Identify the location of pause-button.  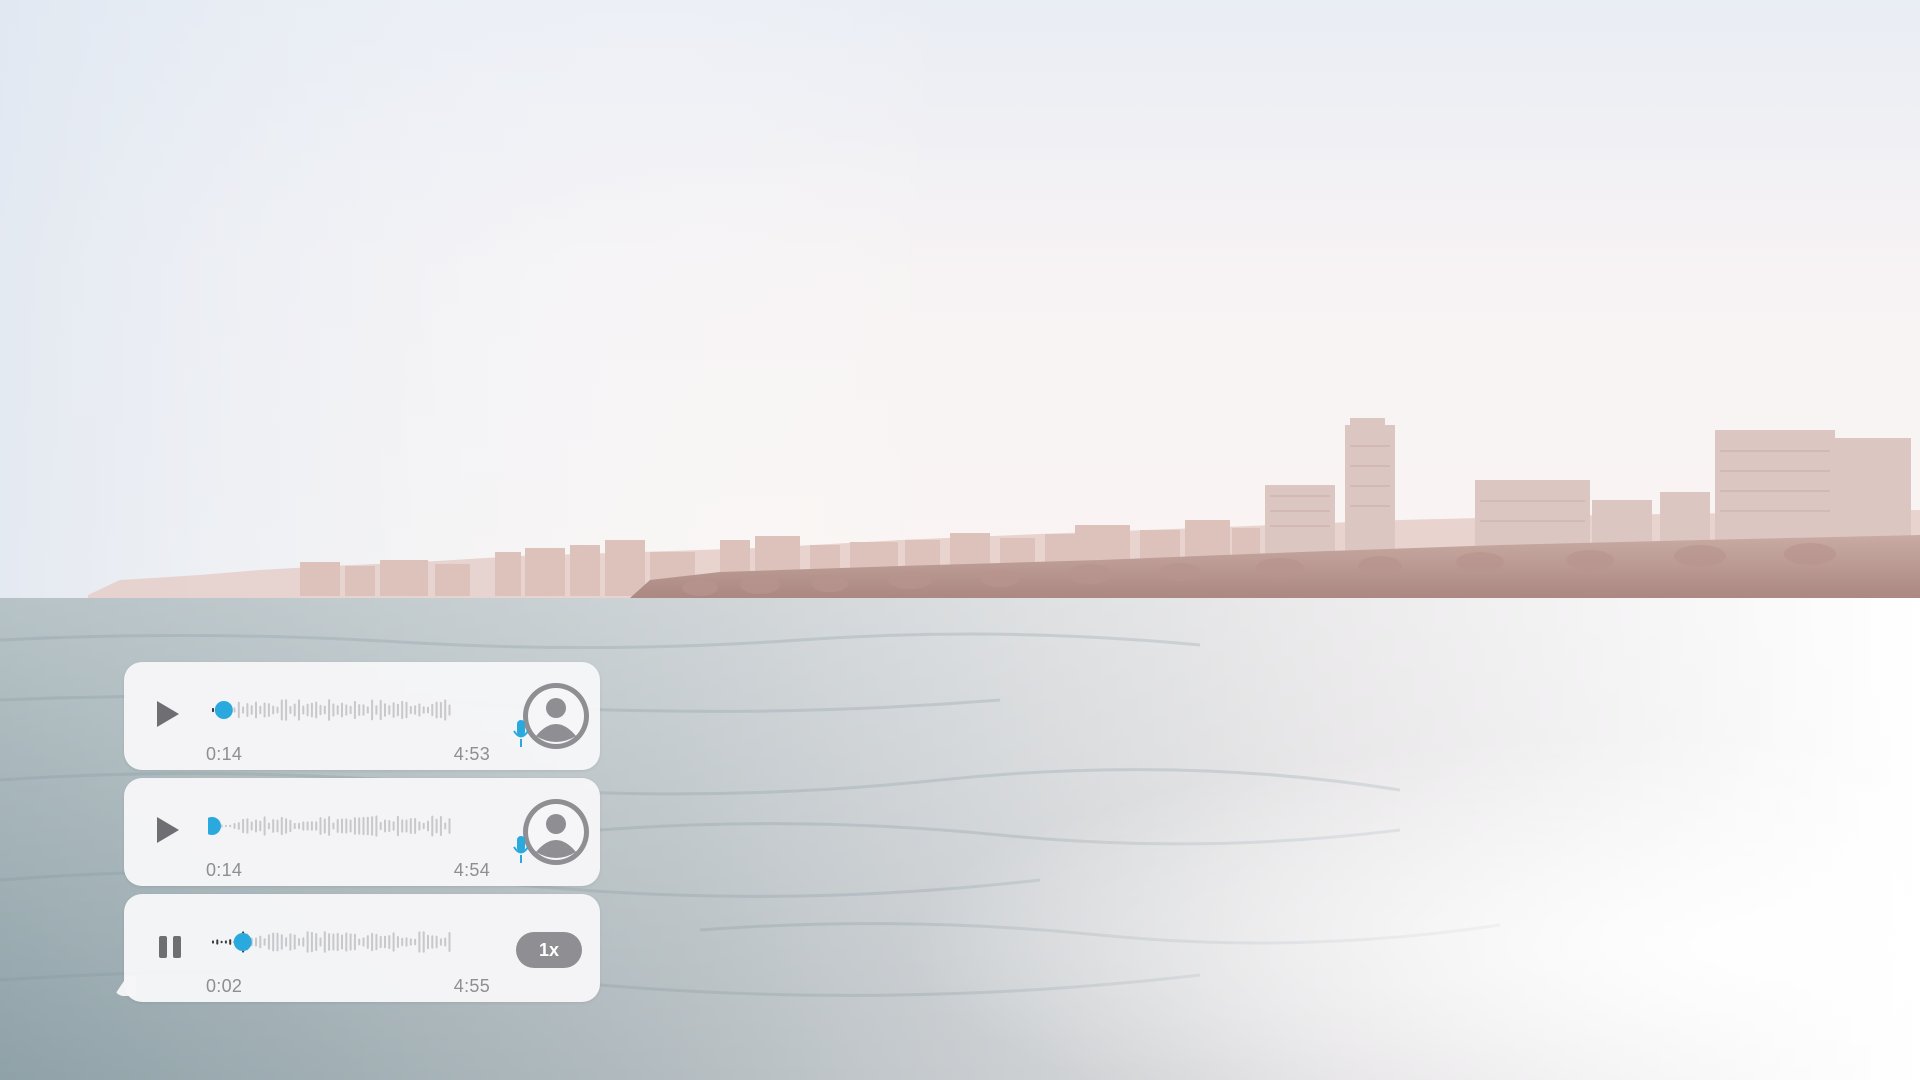
(170, 947).